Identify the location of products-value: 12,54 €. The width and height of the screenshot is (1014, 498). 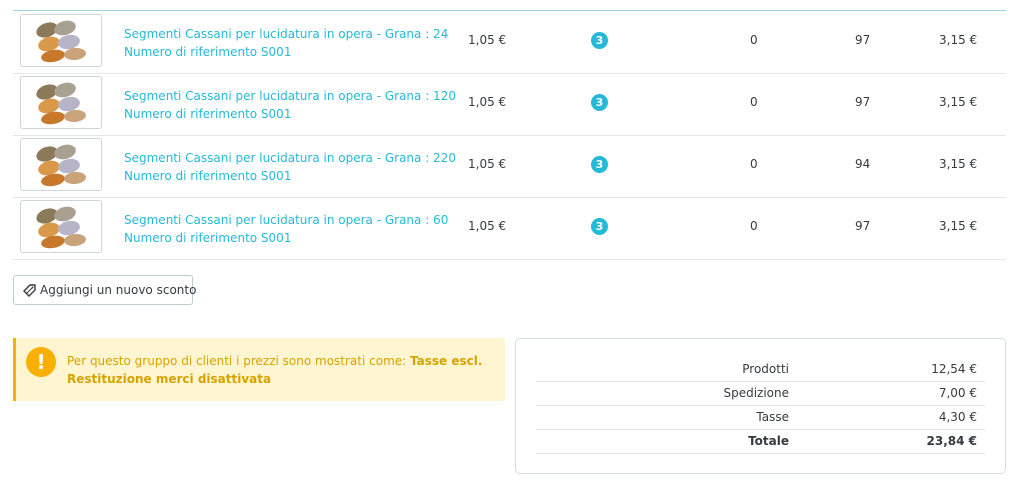
(954, 369).